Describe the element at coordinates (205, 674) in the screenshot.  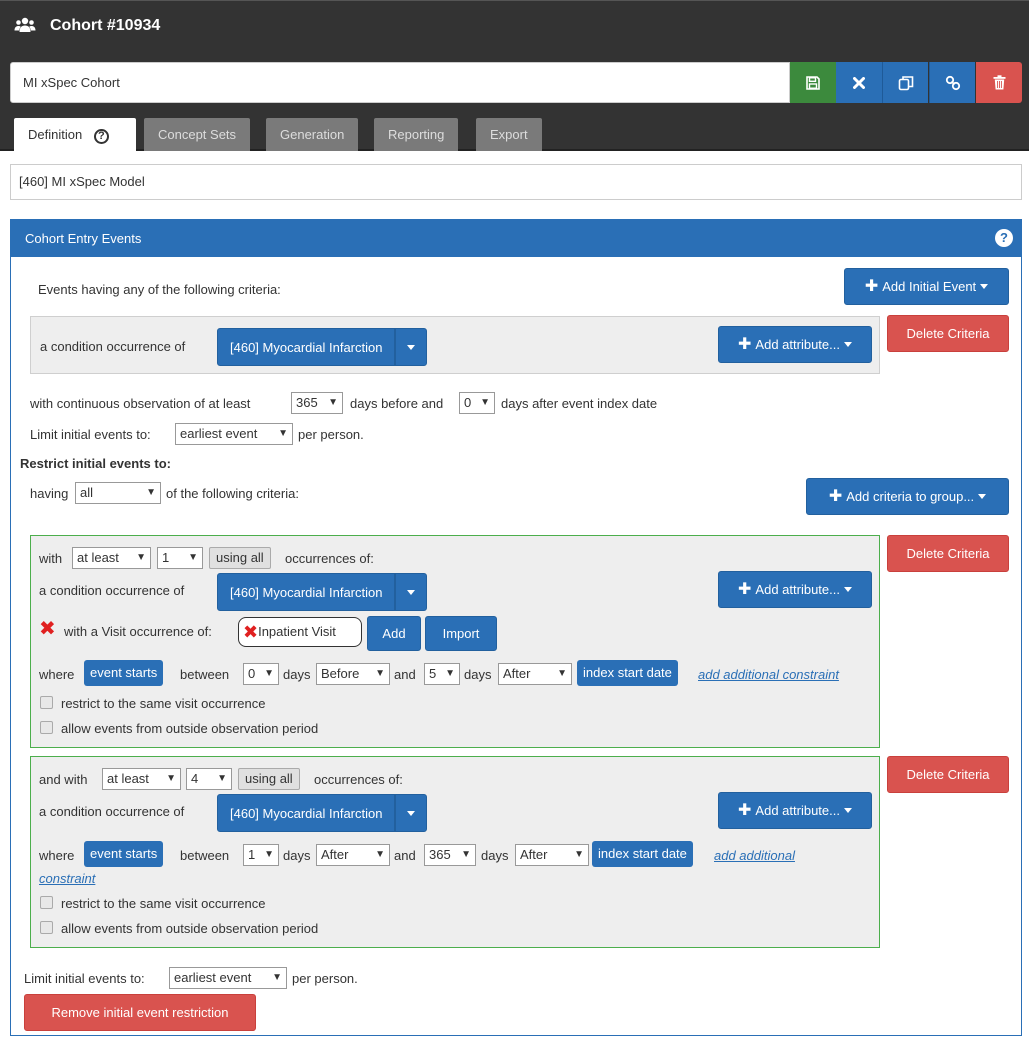
I see `between-label: between` at that location.